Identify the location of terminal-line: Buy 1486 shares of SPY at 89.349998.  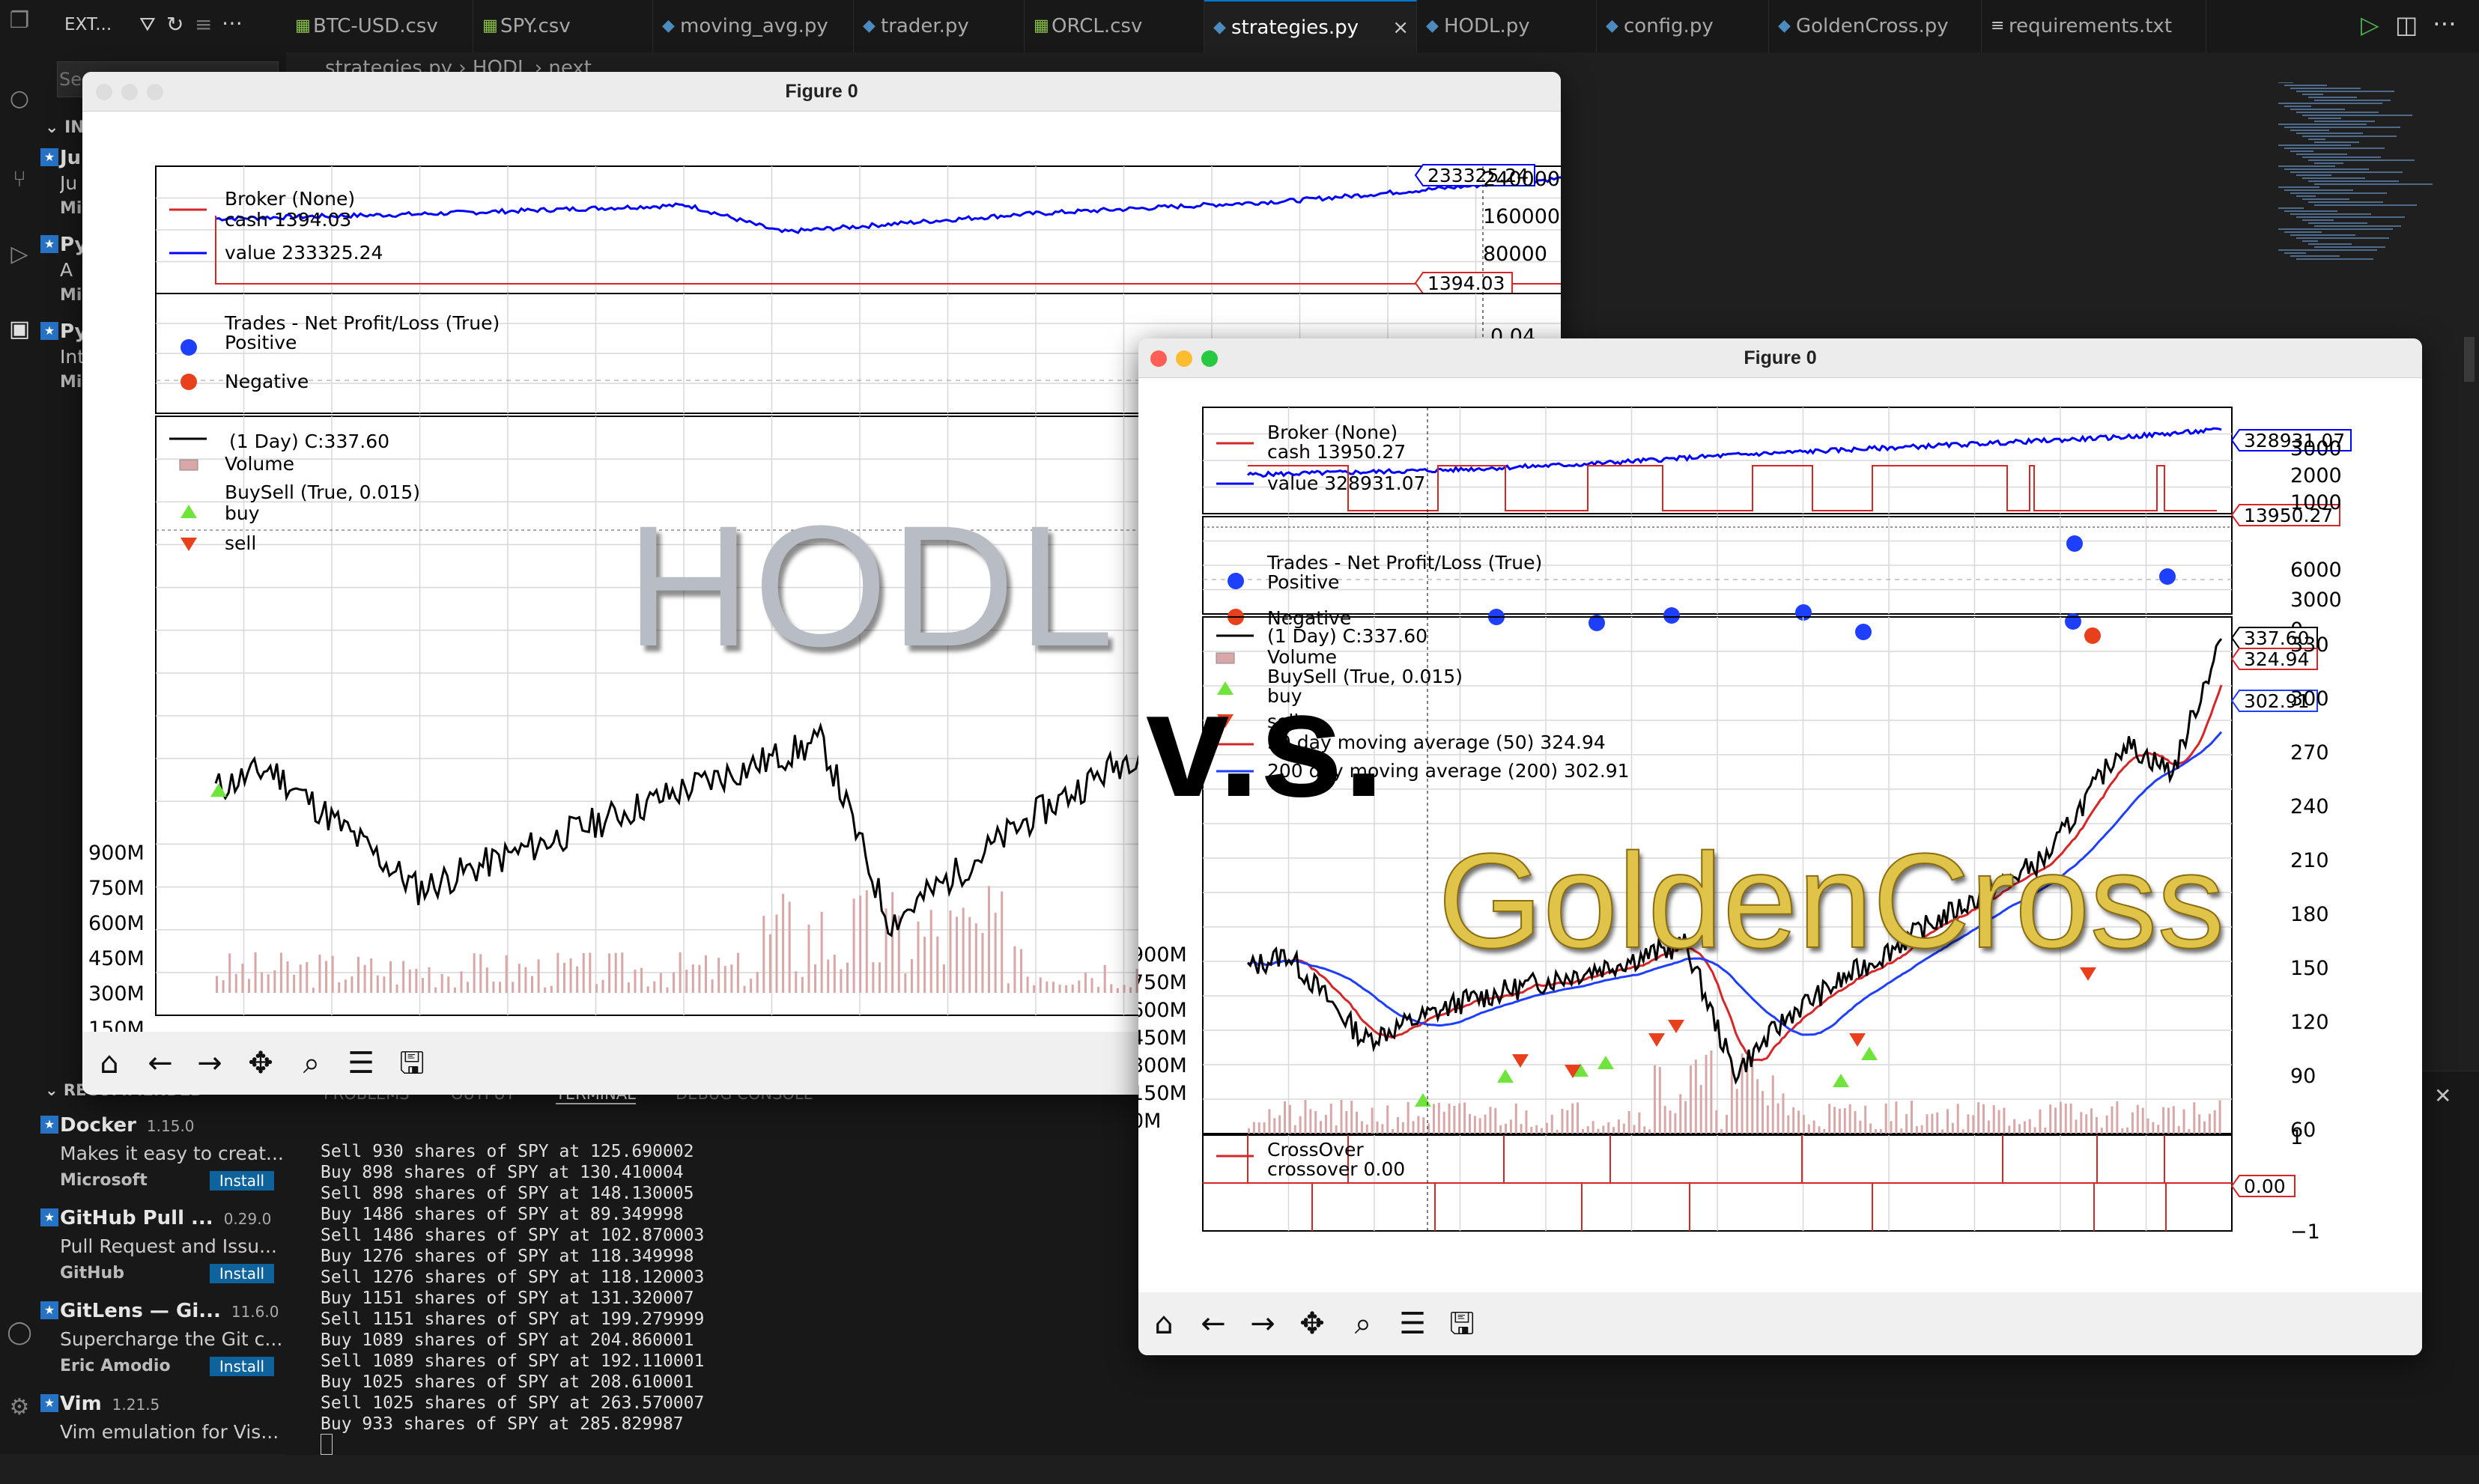
(502, 1214).